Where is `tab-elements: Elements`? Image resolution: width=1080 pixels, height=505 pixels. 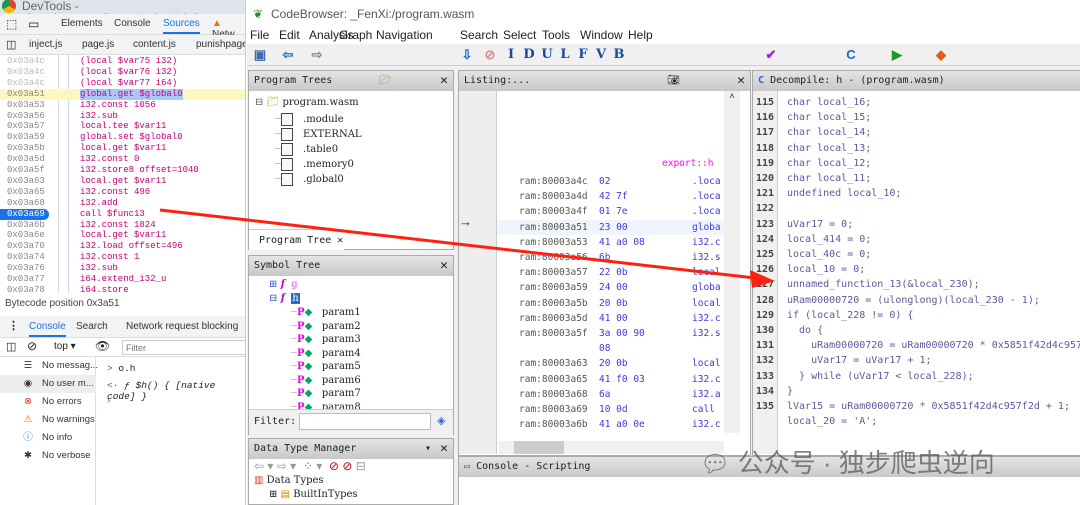
tab-elements: Elements is located at coordinates (82, 23).